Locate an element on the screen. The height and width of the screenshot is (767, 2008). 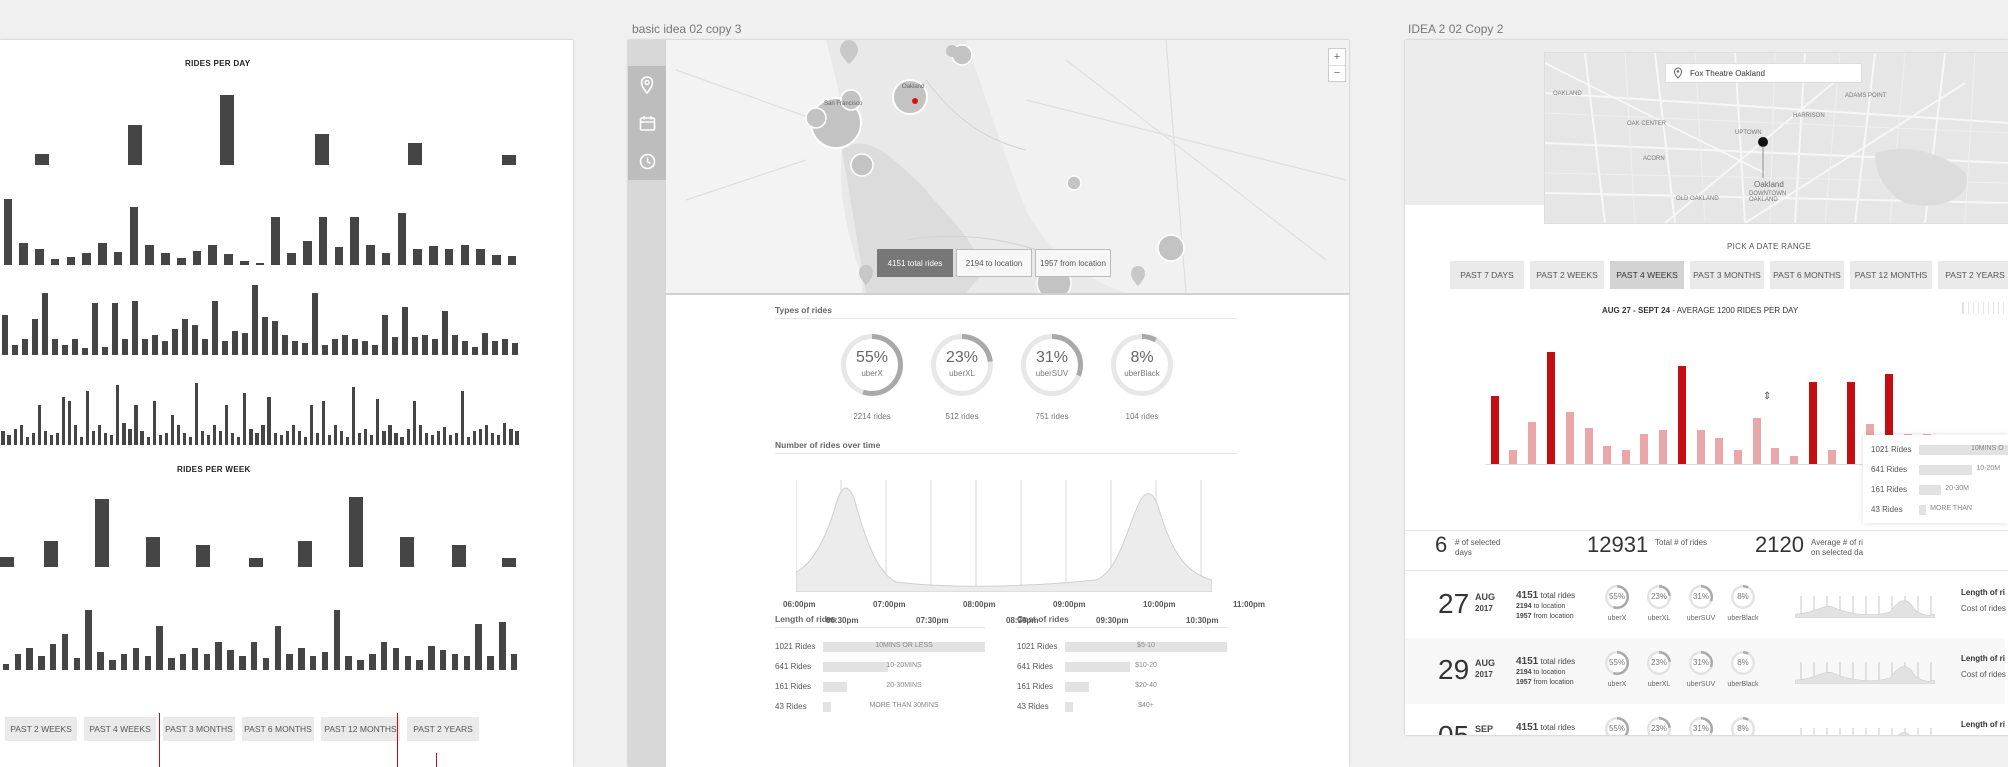
location-search: Fox Theatre Oakland is located at coordinates (1763, 73).